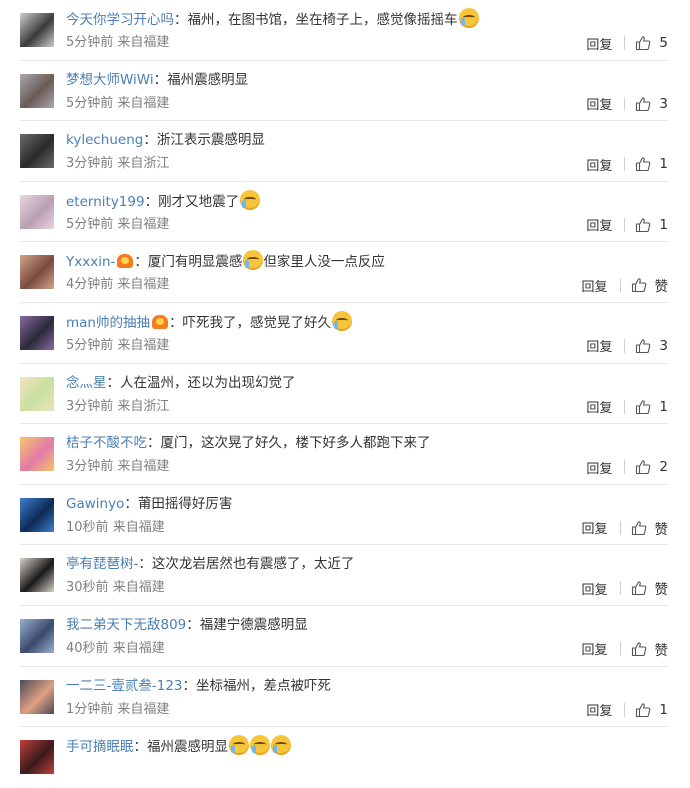 Image resolution: width=690 pixels, height=788 pixels. Describe the element at coordinates (663, 467) in the screenshot. I see `like-count: 2` at that location.